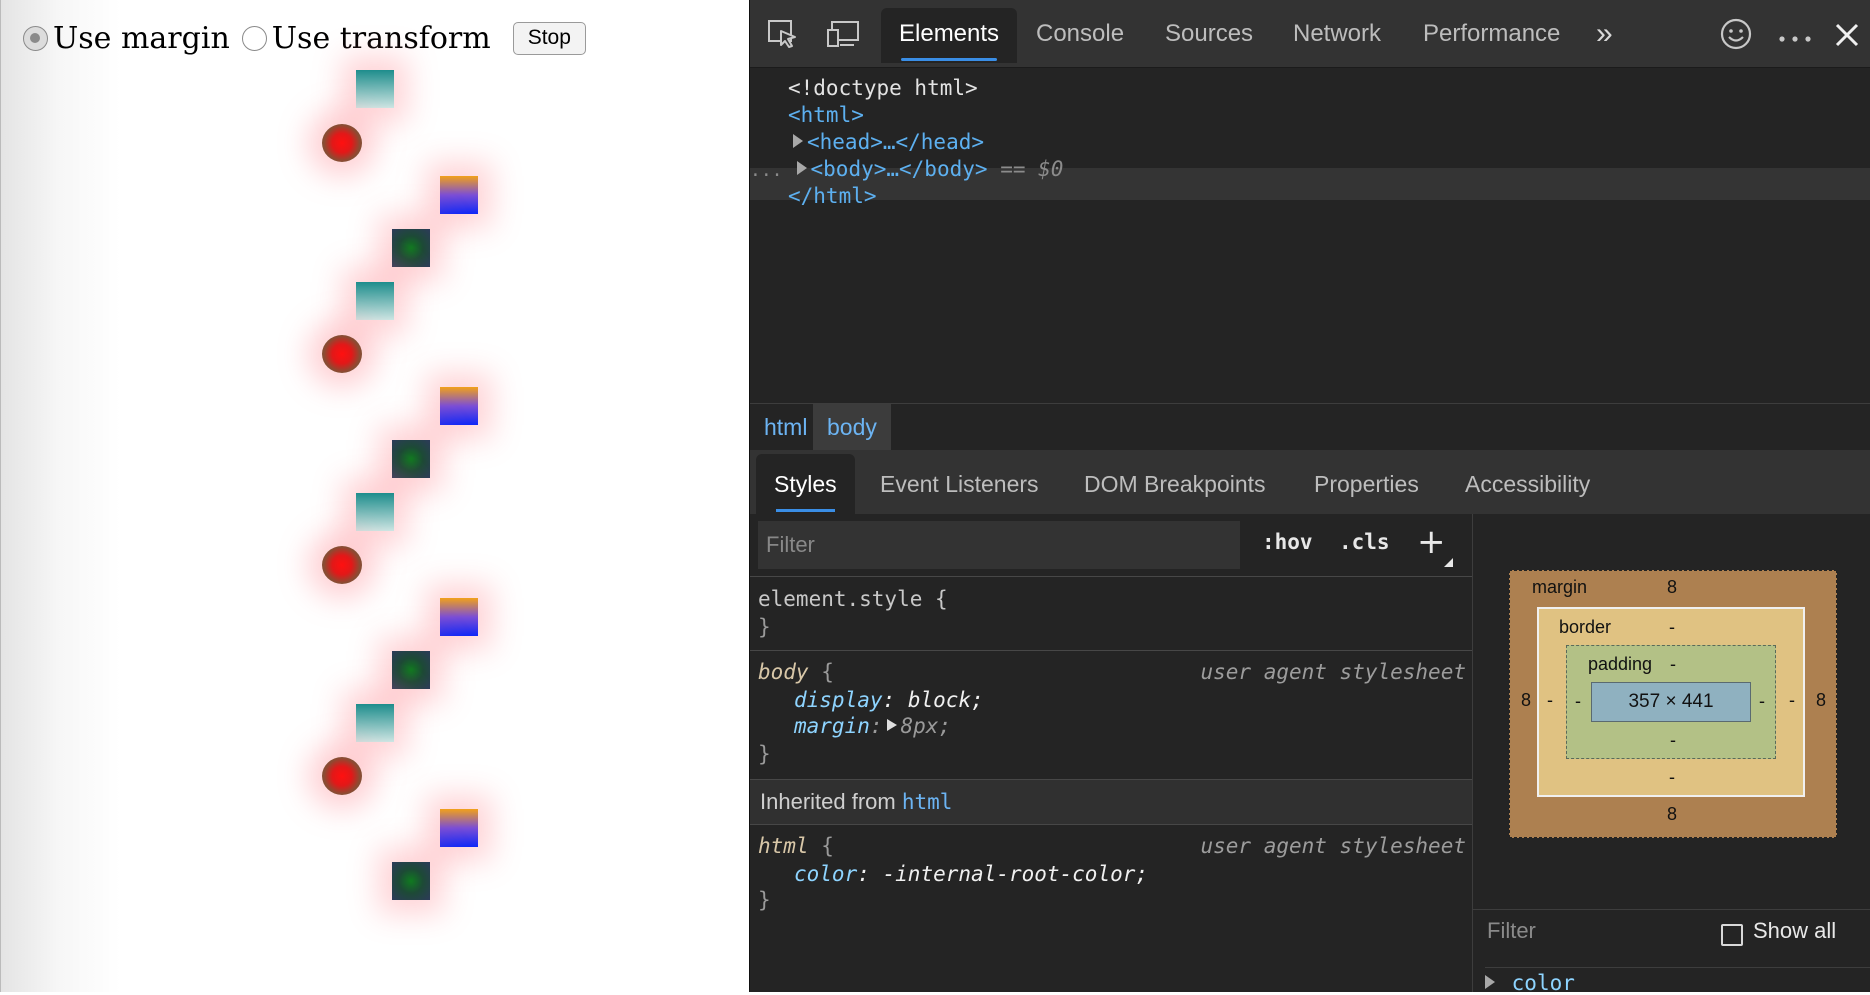 Image resolution: width=1870 pixels, height=995 pixels. I want to click on margin-declaration: margin: 8px;, so click(872, 726).